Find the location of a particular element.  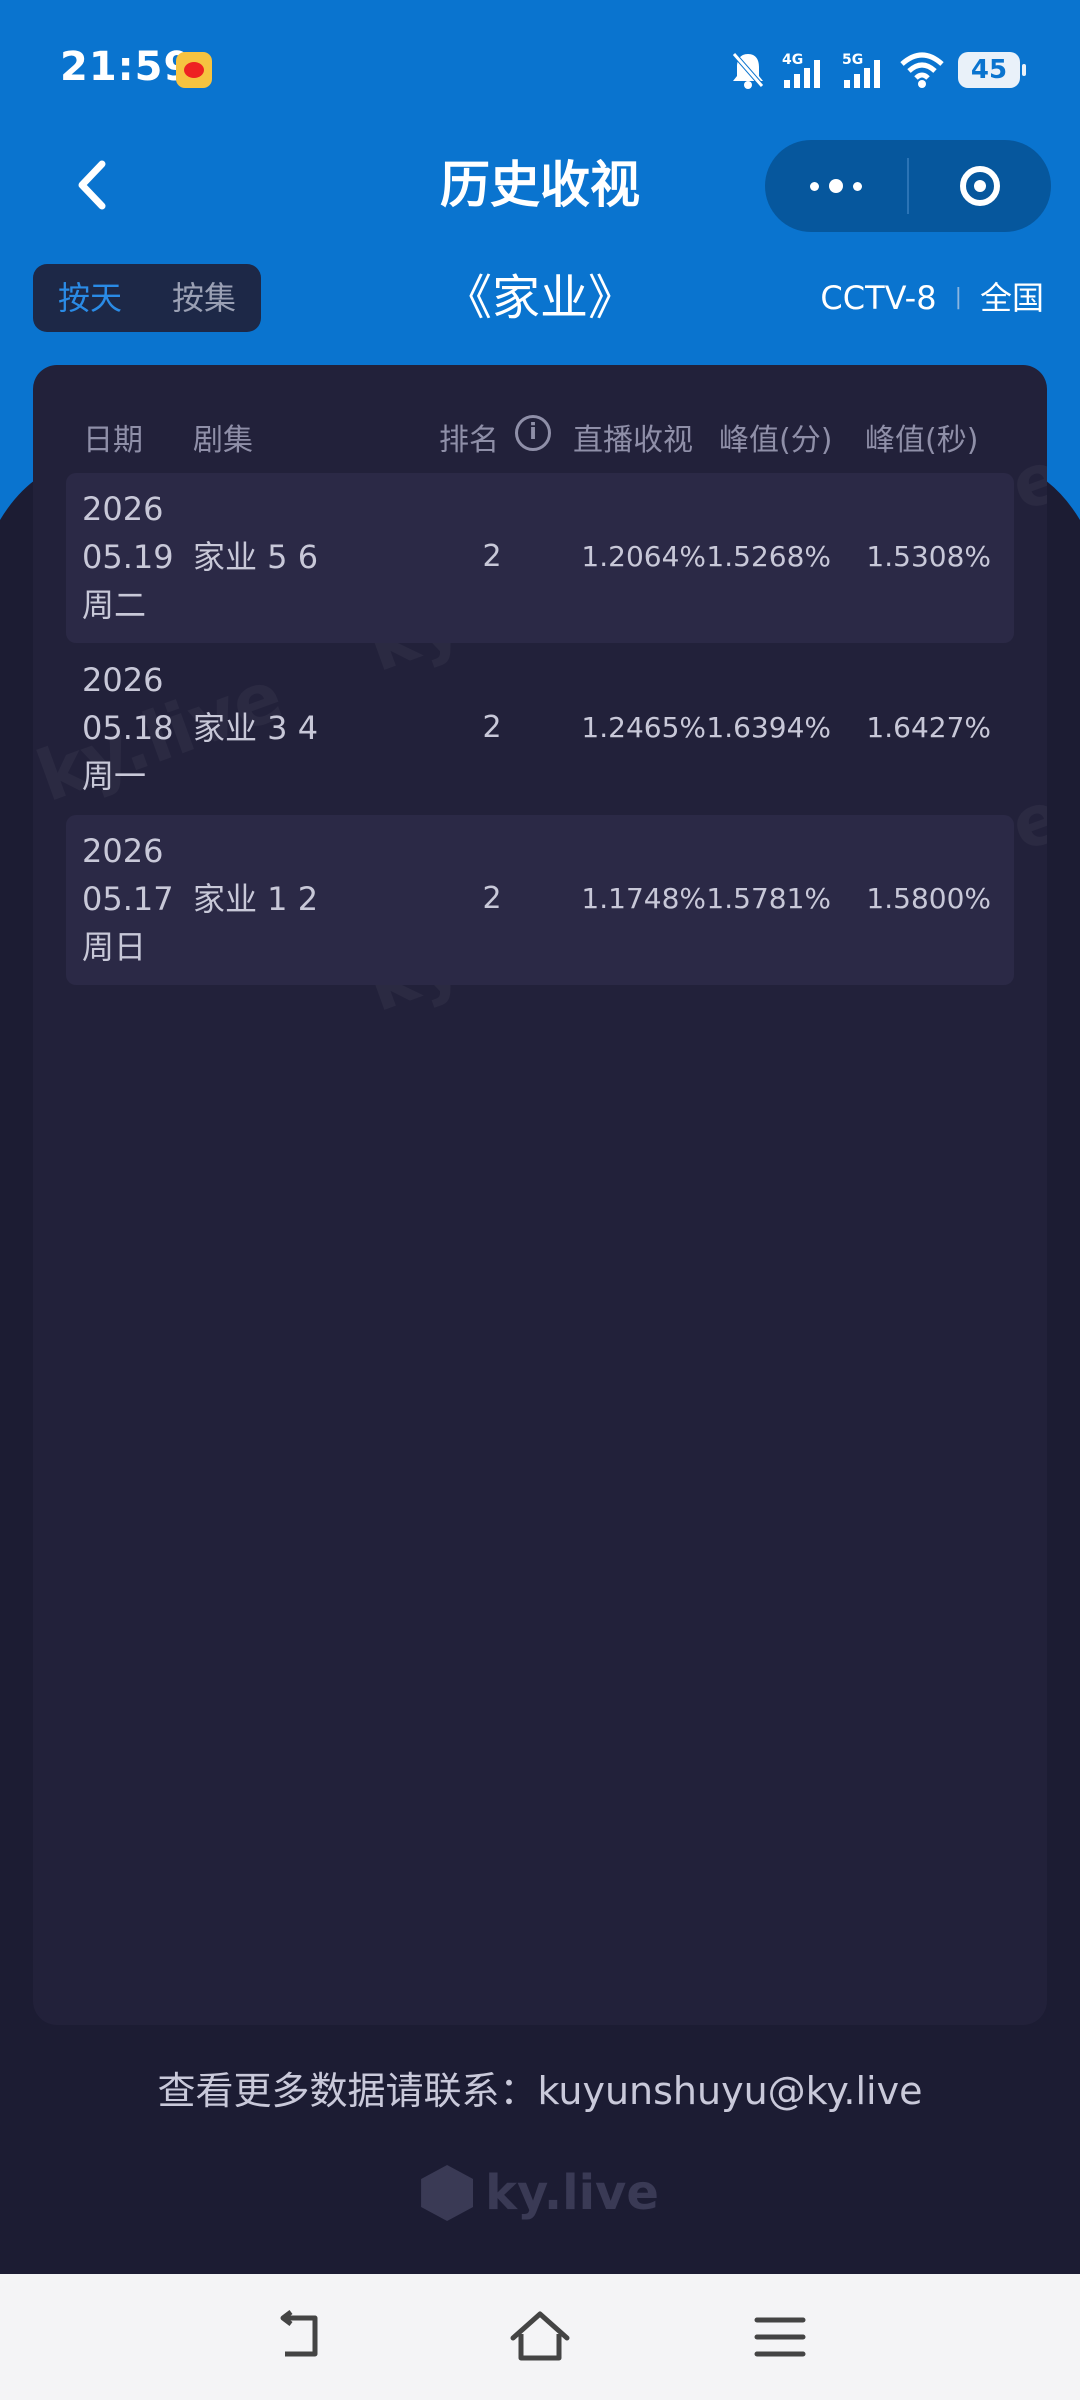

header-live-rating: 直播收视 is located at coordinates (633, 440).